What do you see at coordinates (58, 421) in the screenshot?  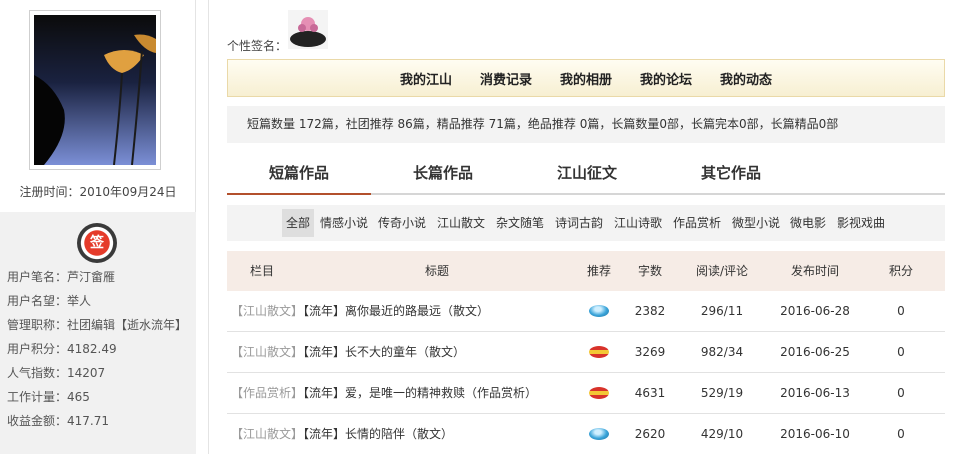 I see `info-earnings: 收益金额：417.71` at bounding box center [58, 421].